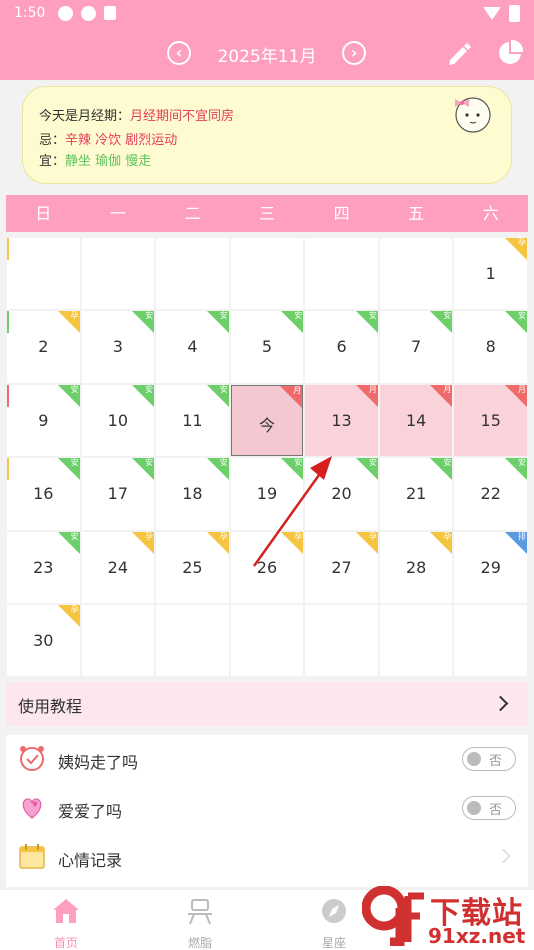 This screenshot has width=534, height=950. What do you see at coordinates (341, 347) in the screenshot?
I see `calendar-day: 6安` at bounding box center [341, 347].